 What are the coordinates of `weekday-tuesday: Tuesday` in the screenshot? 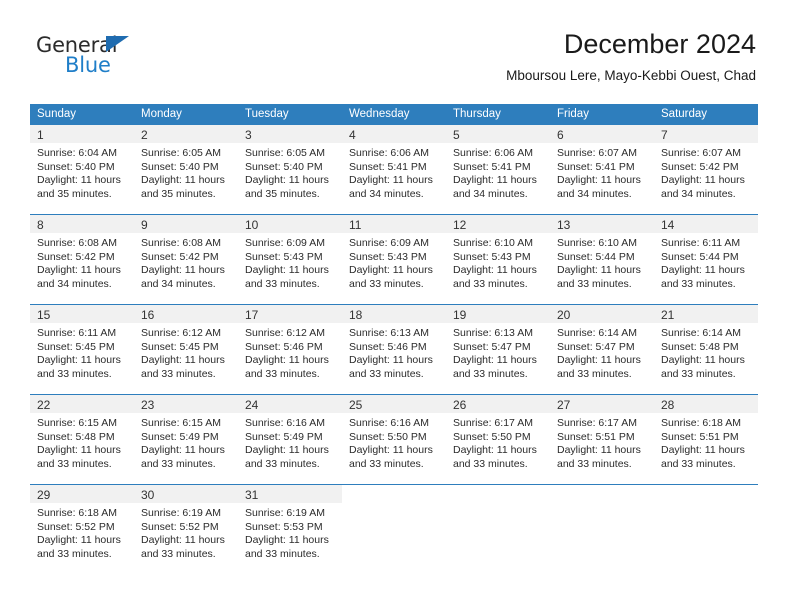 It's located at (267, 114).